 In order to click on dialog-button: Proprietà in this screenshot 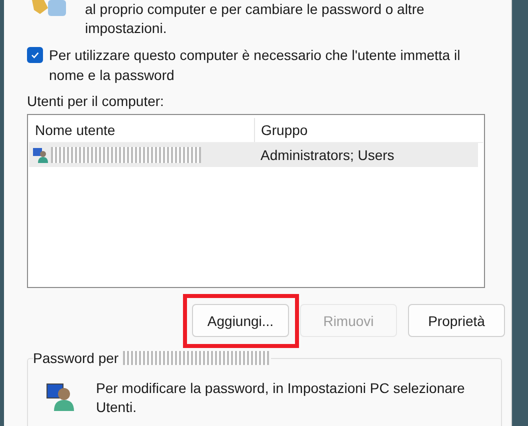, I will do `click(456, 320)`.